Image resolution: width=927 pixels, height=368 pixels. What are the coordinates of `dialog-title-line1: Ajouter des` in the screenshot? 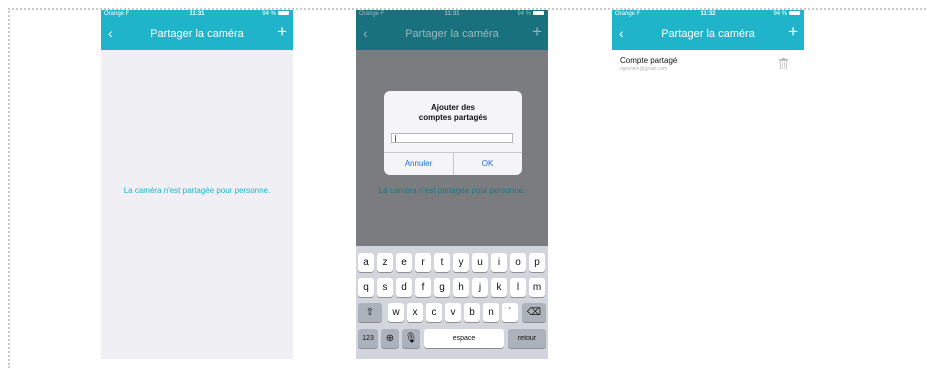 It's located at (452, 107).